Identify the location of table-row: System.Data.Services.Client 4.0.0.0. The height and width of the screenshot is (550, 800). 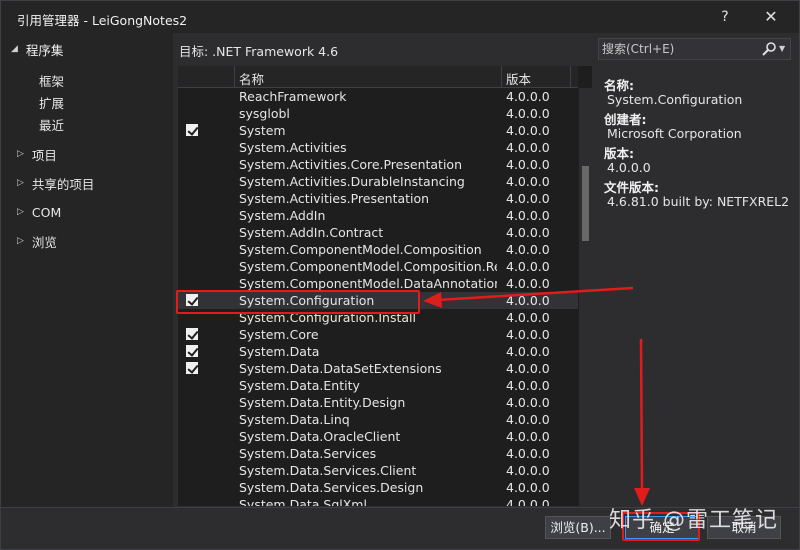
(378, 470).